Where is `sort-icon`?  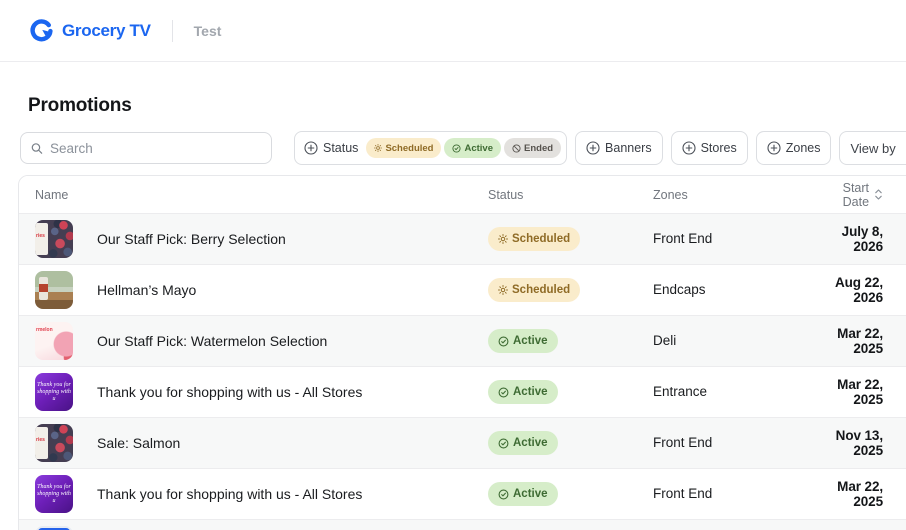
sort-icon is located at coordinates (878, 194).